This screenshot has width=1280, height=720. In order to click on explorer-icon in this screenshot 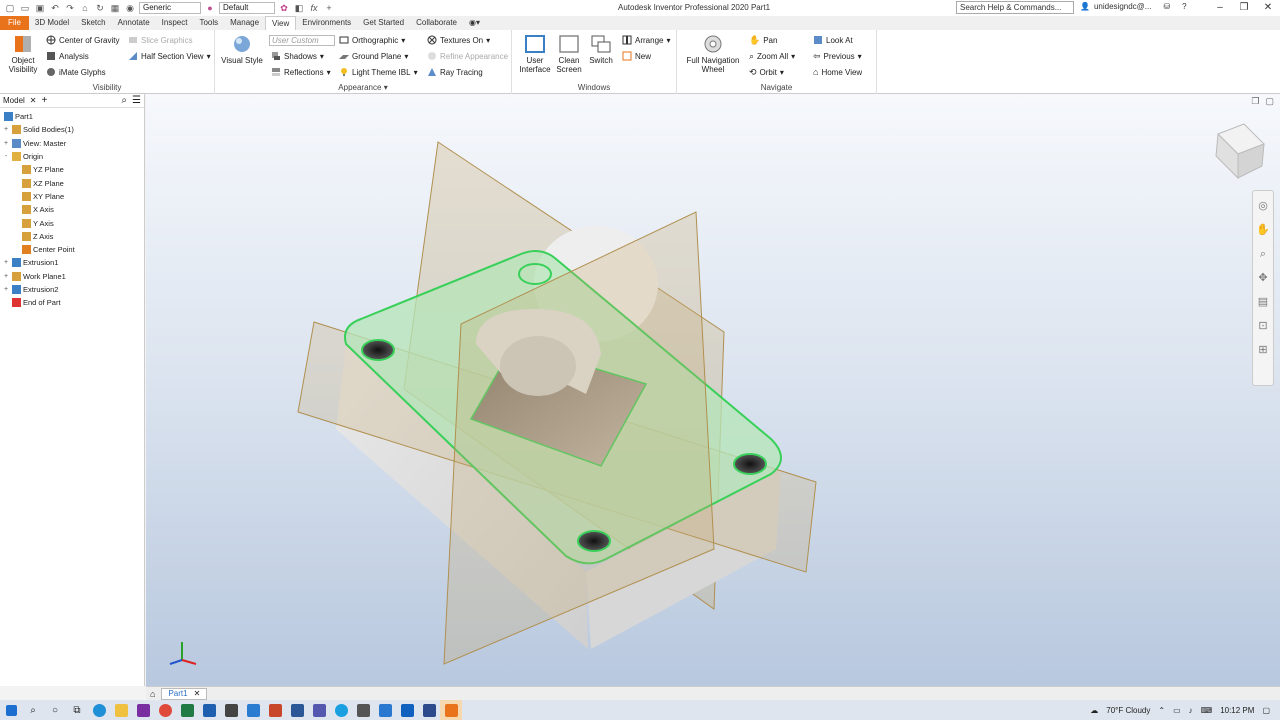, I will do `click(253, 710)`.